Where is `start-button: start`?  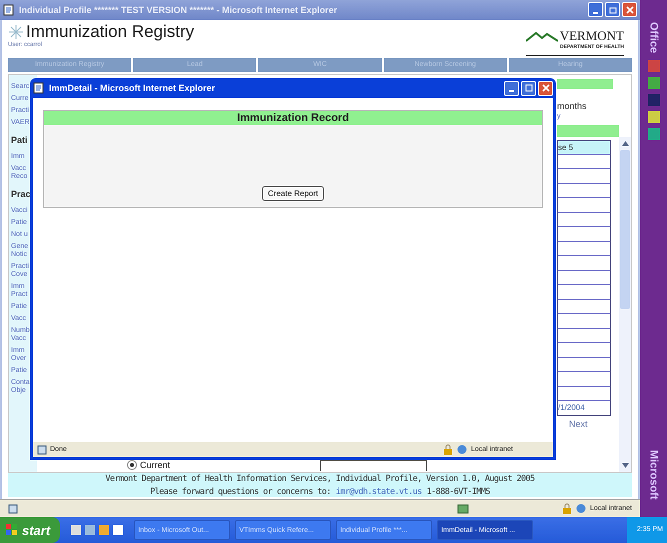 start-button: start is located at coordinates (30, 530).